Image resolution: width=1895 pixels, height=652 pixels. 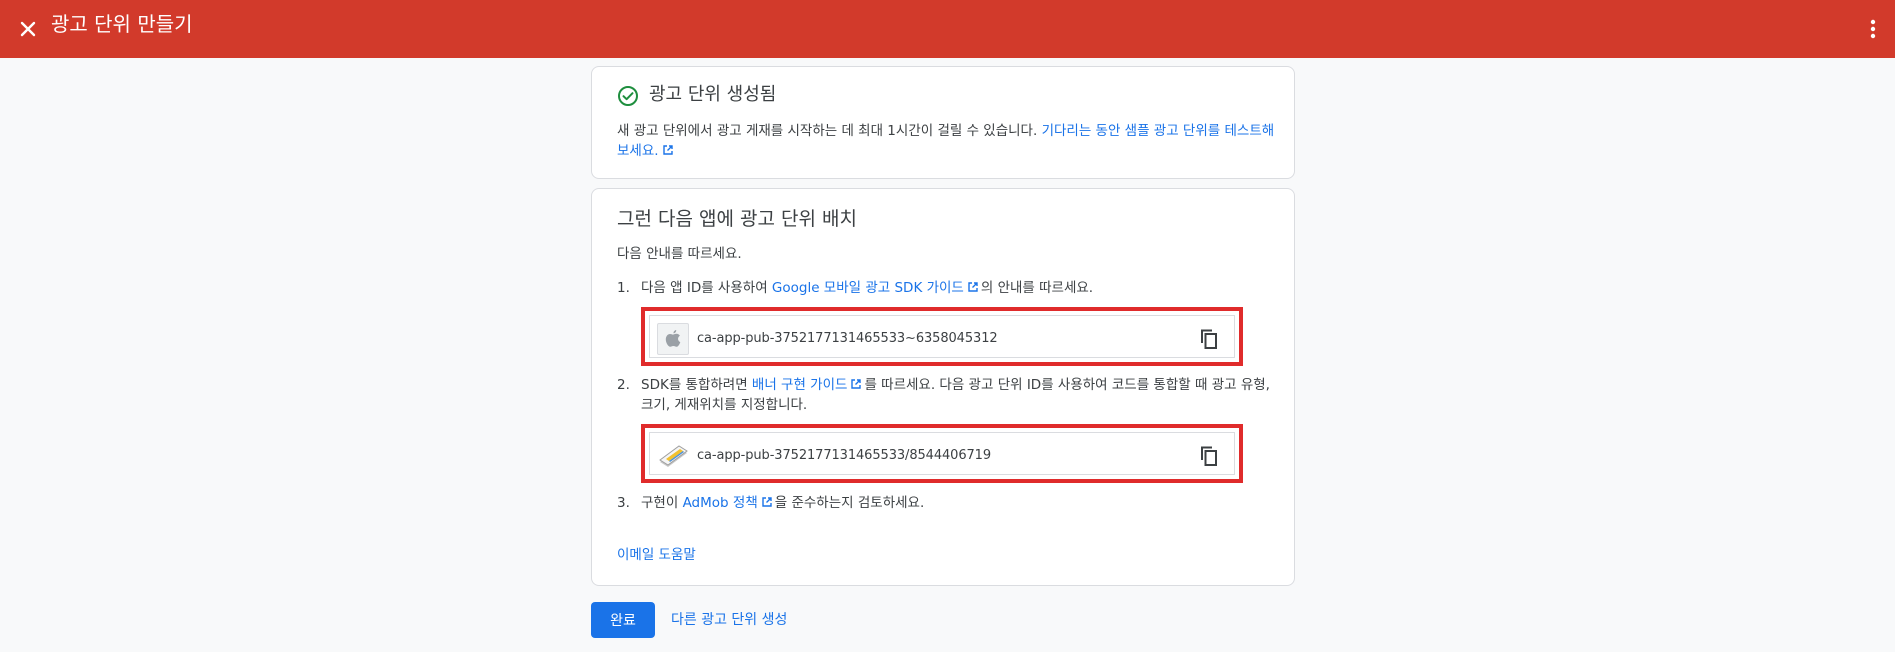 I want to click on create-another-ad-unit-link: 다른 광고 단위 생성, so click(x=729, y=620).